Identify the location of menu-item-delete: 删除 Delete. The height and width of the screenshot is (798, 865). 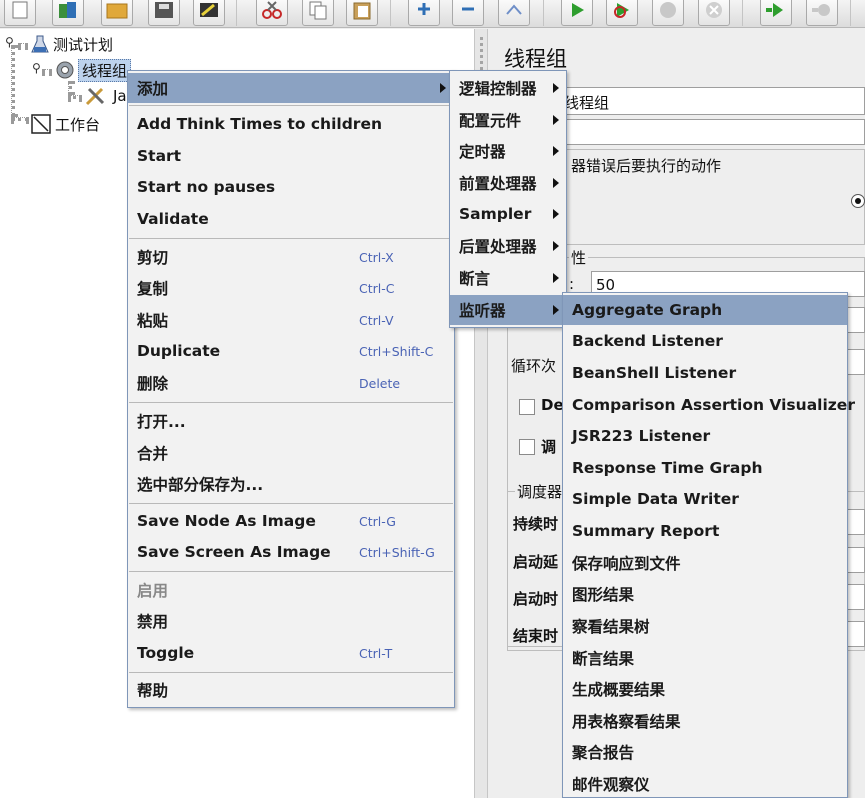
(291, 383).